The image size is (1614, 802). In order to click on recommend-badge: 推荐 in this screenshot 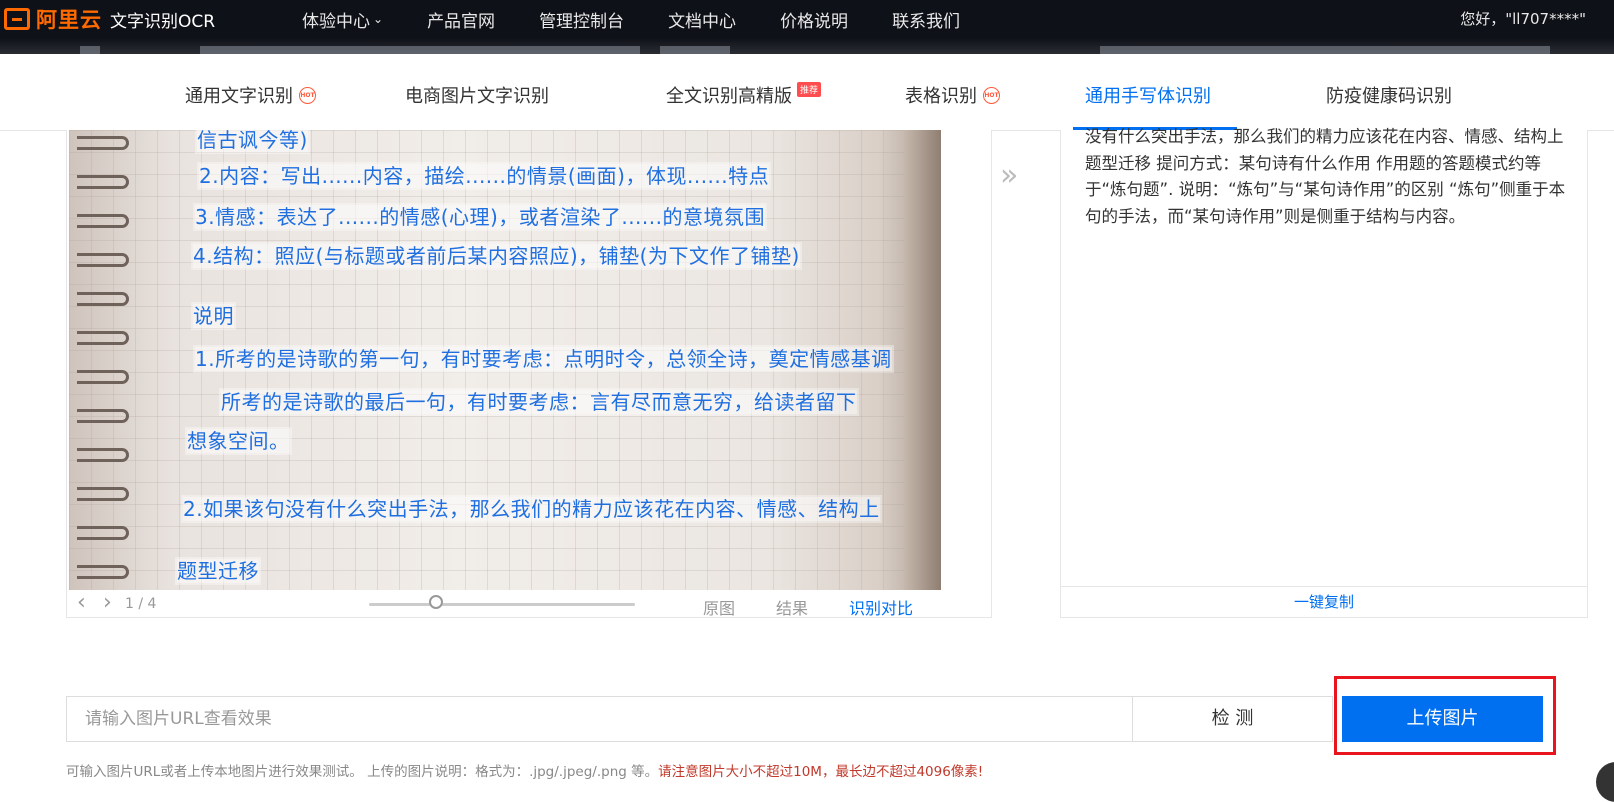, I will do `click(809, 89)`.